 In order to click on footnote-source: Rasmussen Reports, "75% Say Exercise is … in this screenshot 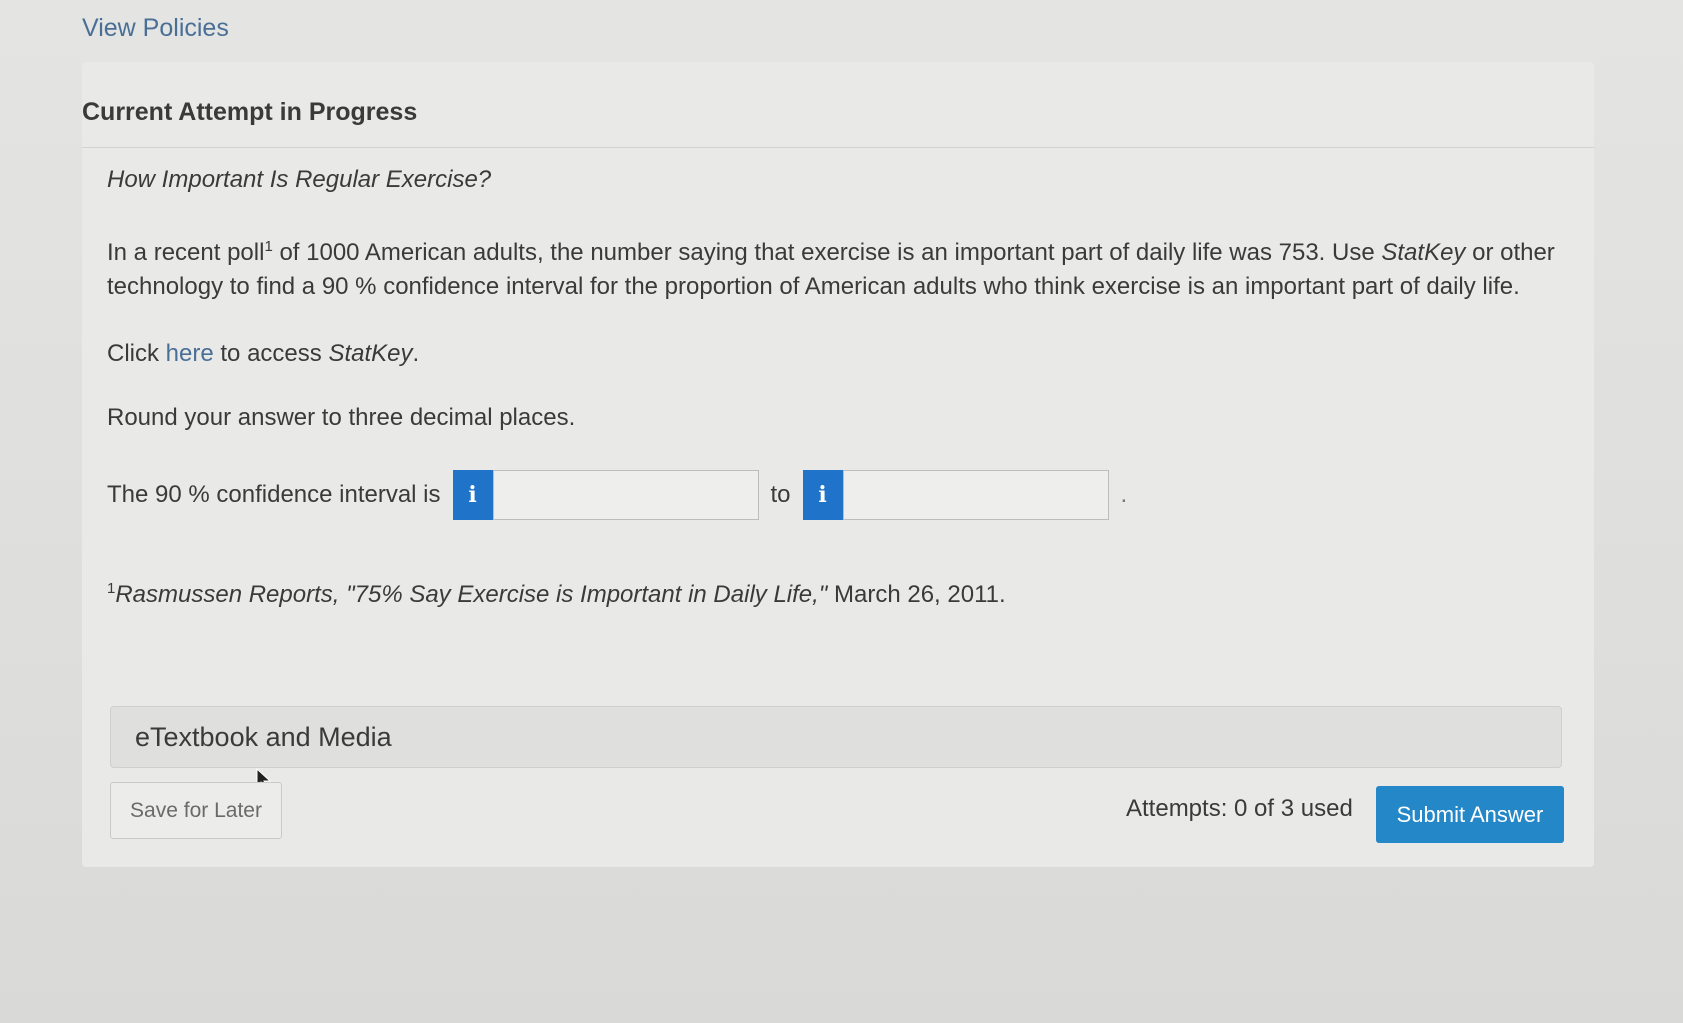, I will do `click(471, 594)`.